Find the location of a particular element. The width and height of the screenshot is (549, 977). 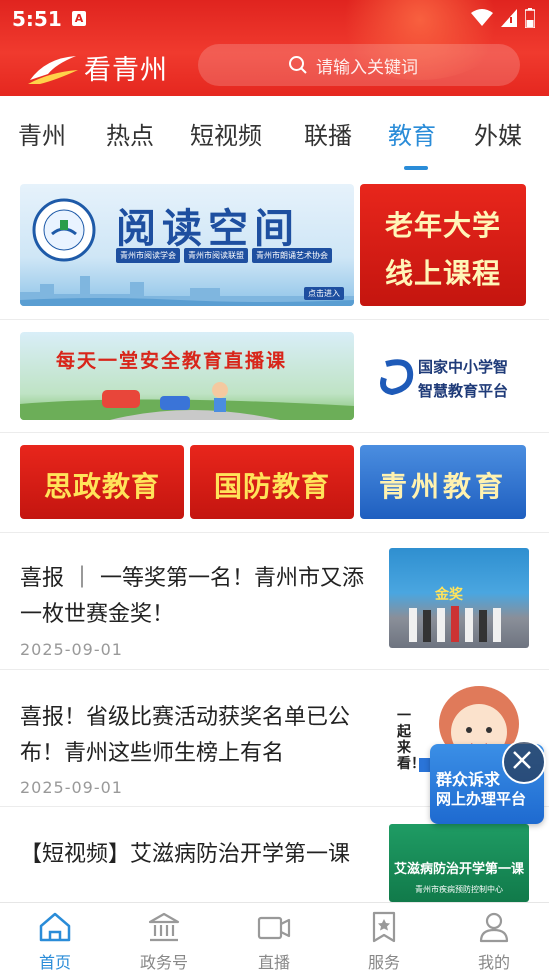

floating-line2: 网上办理平台 is located at coordinates (481, 799).